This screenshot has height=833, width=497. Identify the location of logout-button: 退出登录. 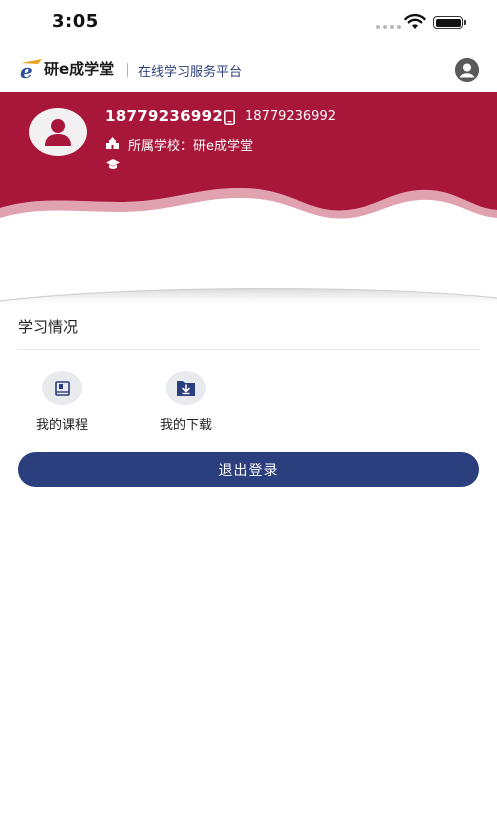
(248, 469).